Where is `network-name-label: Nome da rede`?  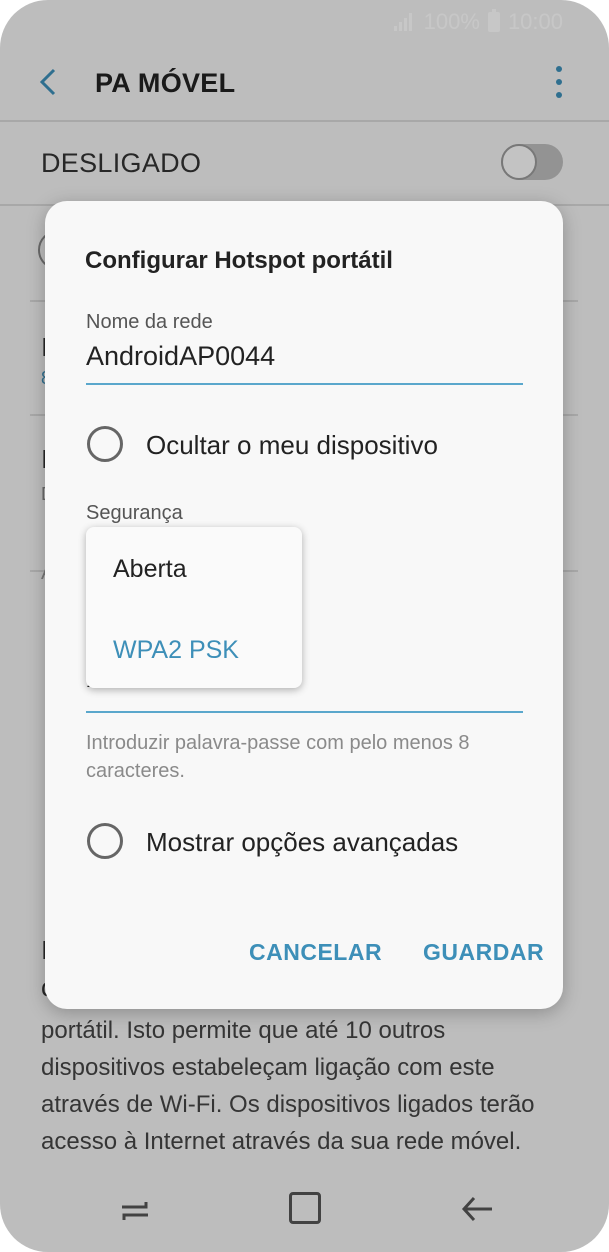
network-name-label: Nome da rede is located at coordinates (149, 322).